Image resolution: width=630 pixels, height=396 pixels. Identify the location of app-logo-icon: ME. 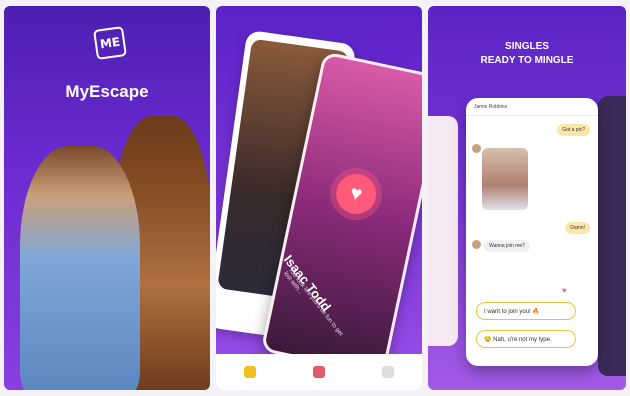
(110, 43).